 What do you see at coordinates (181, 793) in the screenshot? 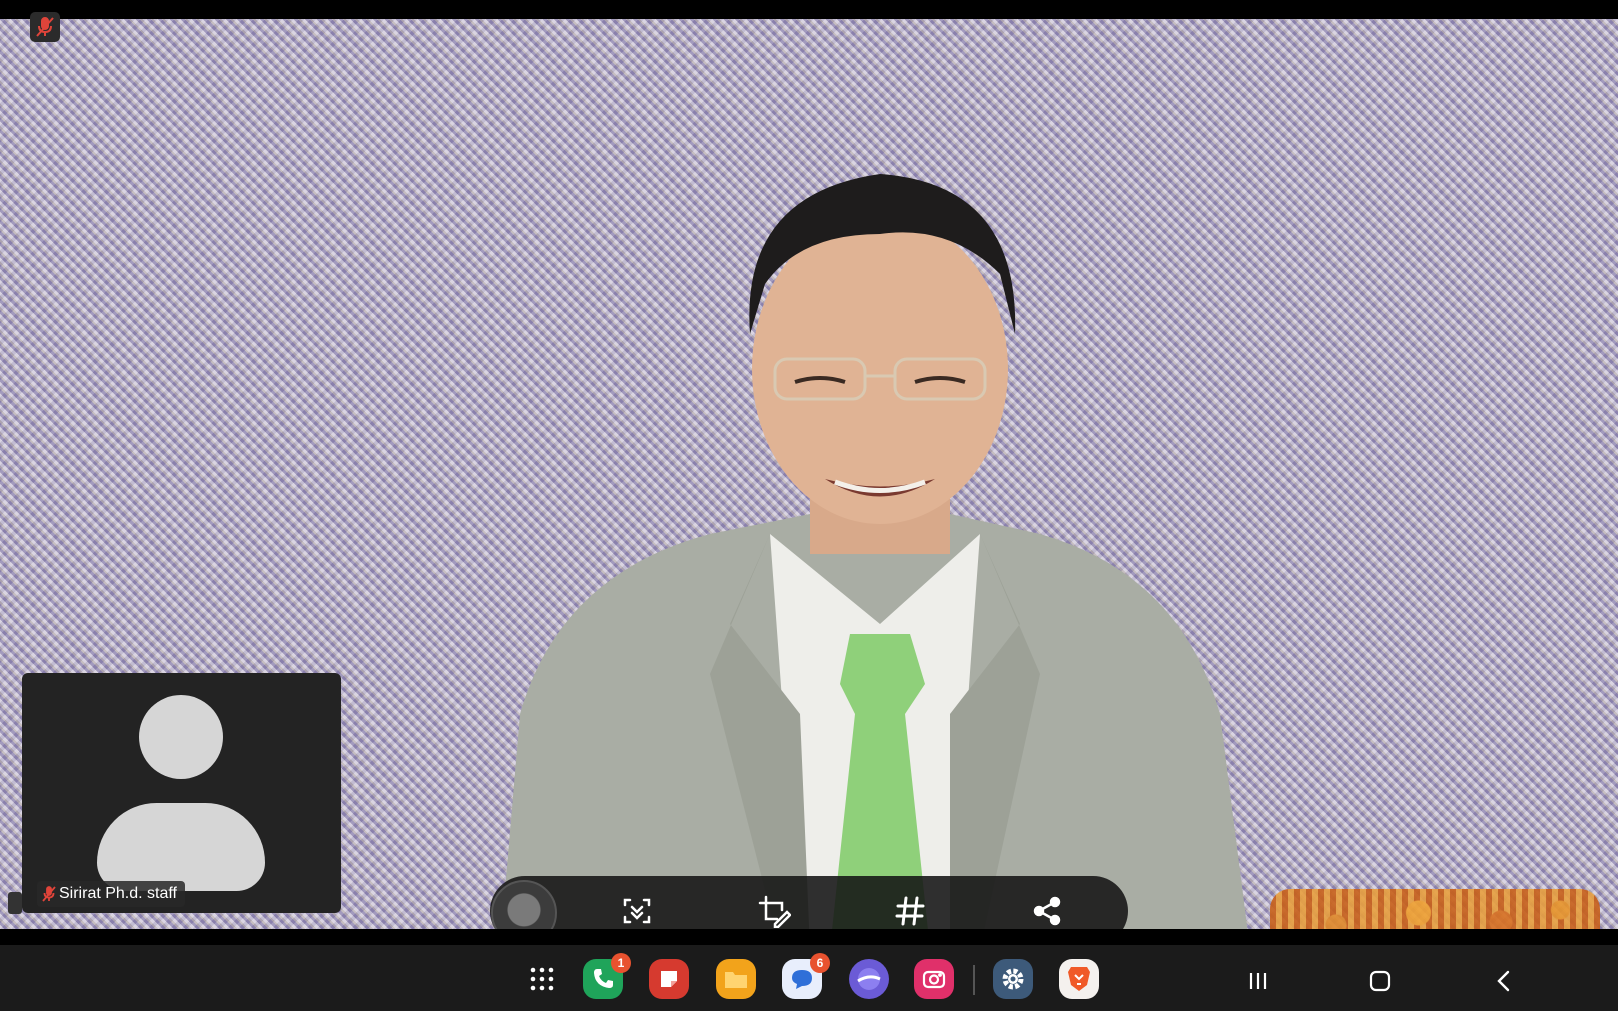
I see `self-video-tile: Sirirat Ph.d. staff` at bounding box center [181, 793].